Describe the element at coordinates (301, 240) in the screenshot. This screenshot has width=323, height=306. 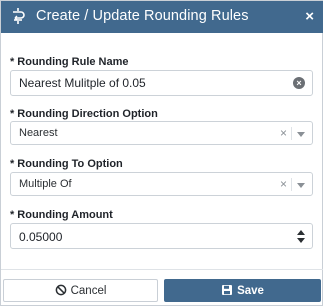
I see `spin-down-icon` at that location.